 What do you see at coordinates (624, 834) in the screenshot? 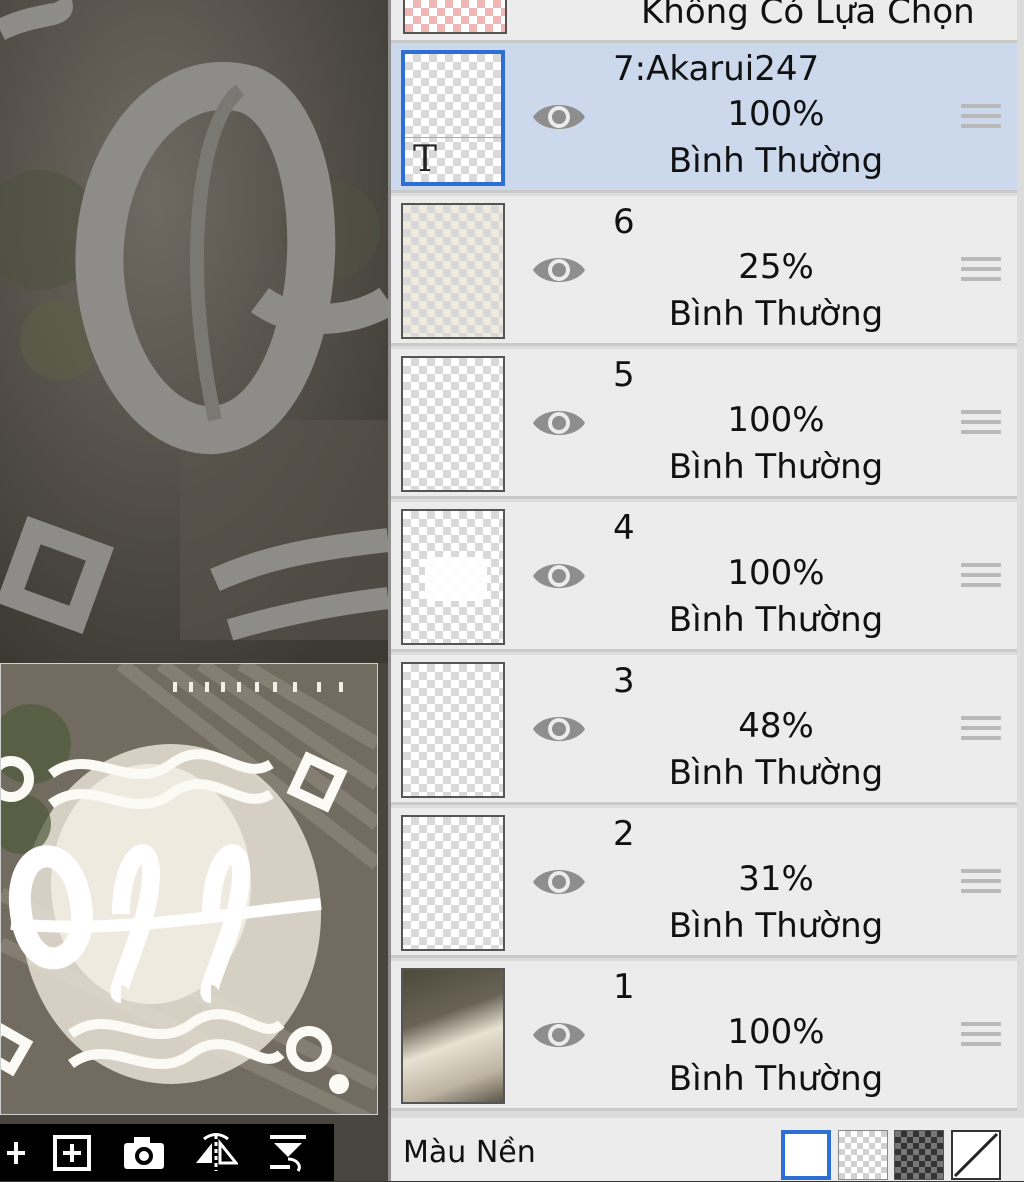
I see `layer-name: 2` at bounding box center [624, 834].